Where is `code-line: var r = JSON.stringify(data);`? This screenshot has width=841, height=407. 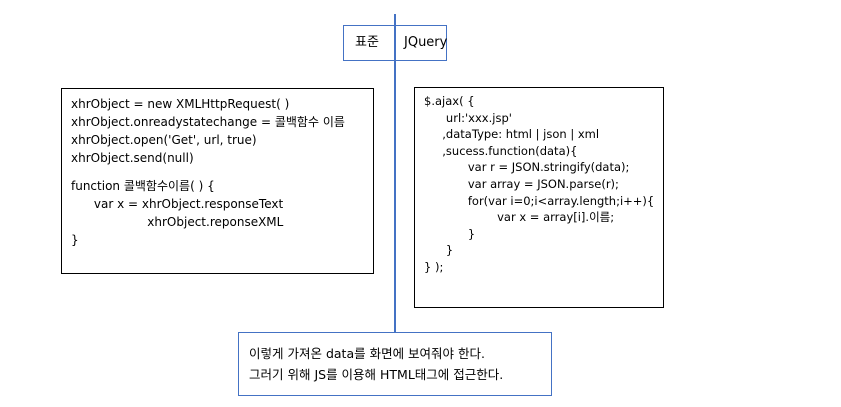 code-line: var r = JSON.stringify(data); is located at coordinates (527, 167).